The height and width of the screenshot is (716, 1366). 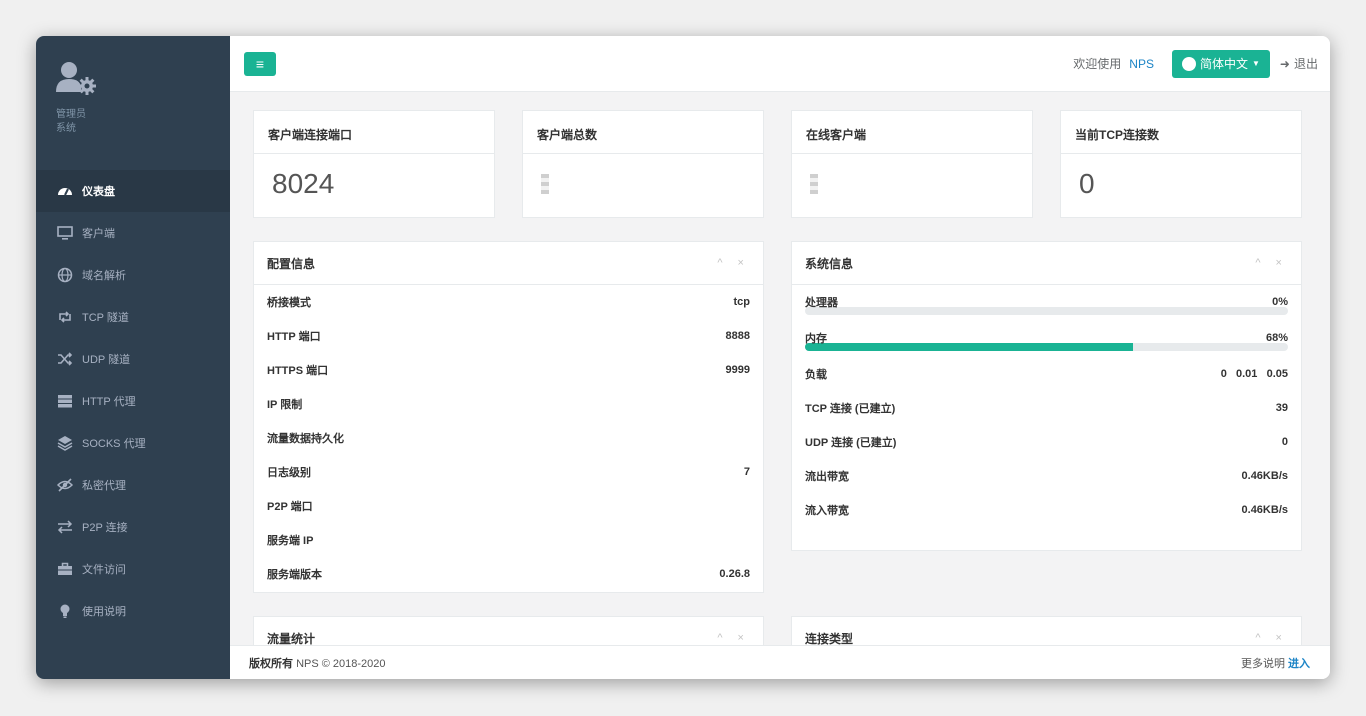 What do you see at coordinates (65, 401) in the screenshot?
I see `server-icon` at bounding box center [65, 401].